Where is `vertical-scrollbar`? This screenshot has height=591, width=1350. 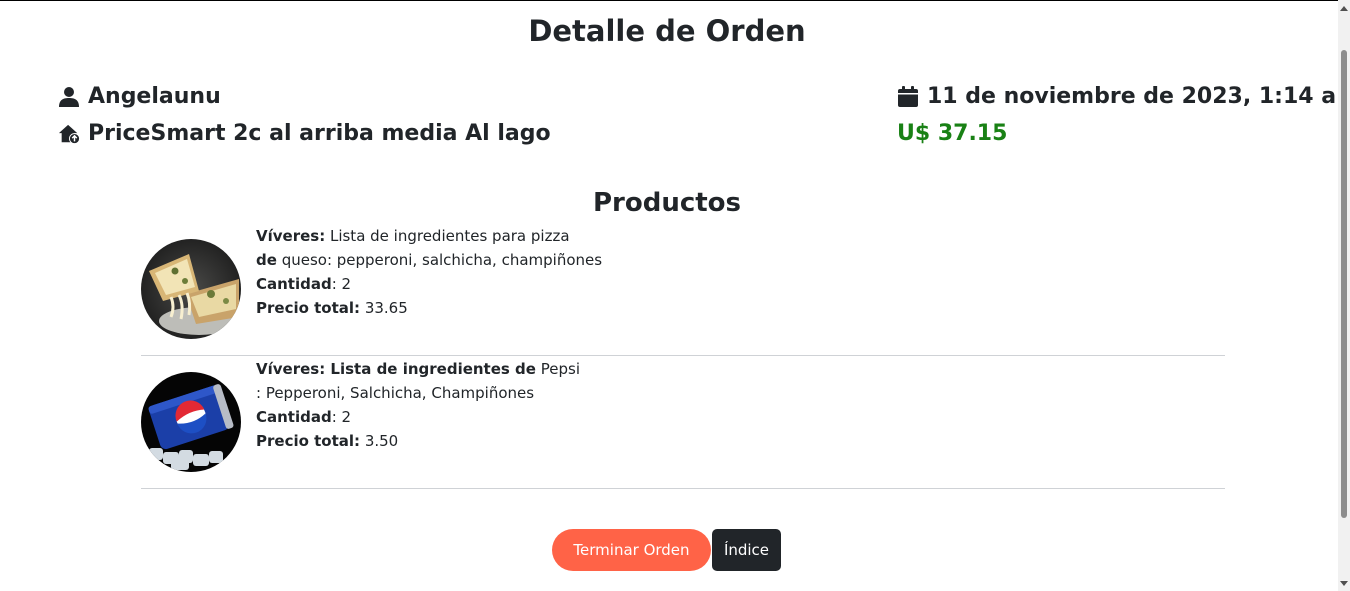
vertical-scrollbar is located at coordinates (1344, 295).